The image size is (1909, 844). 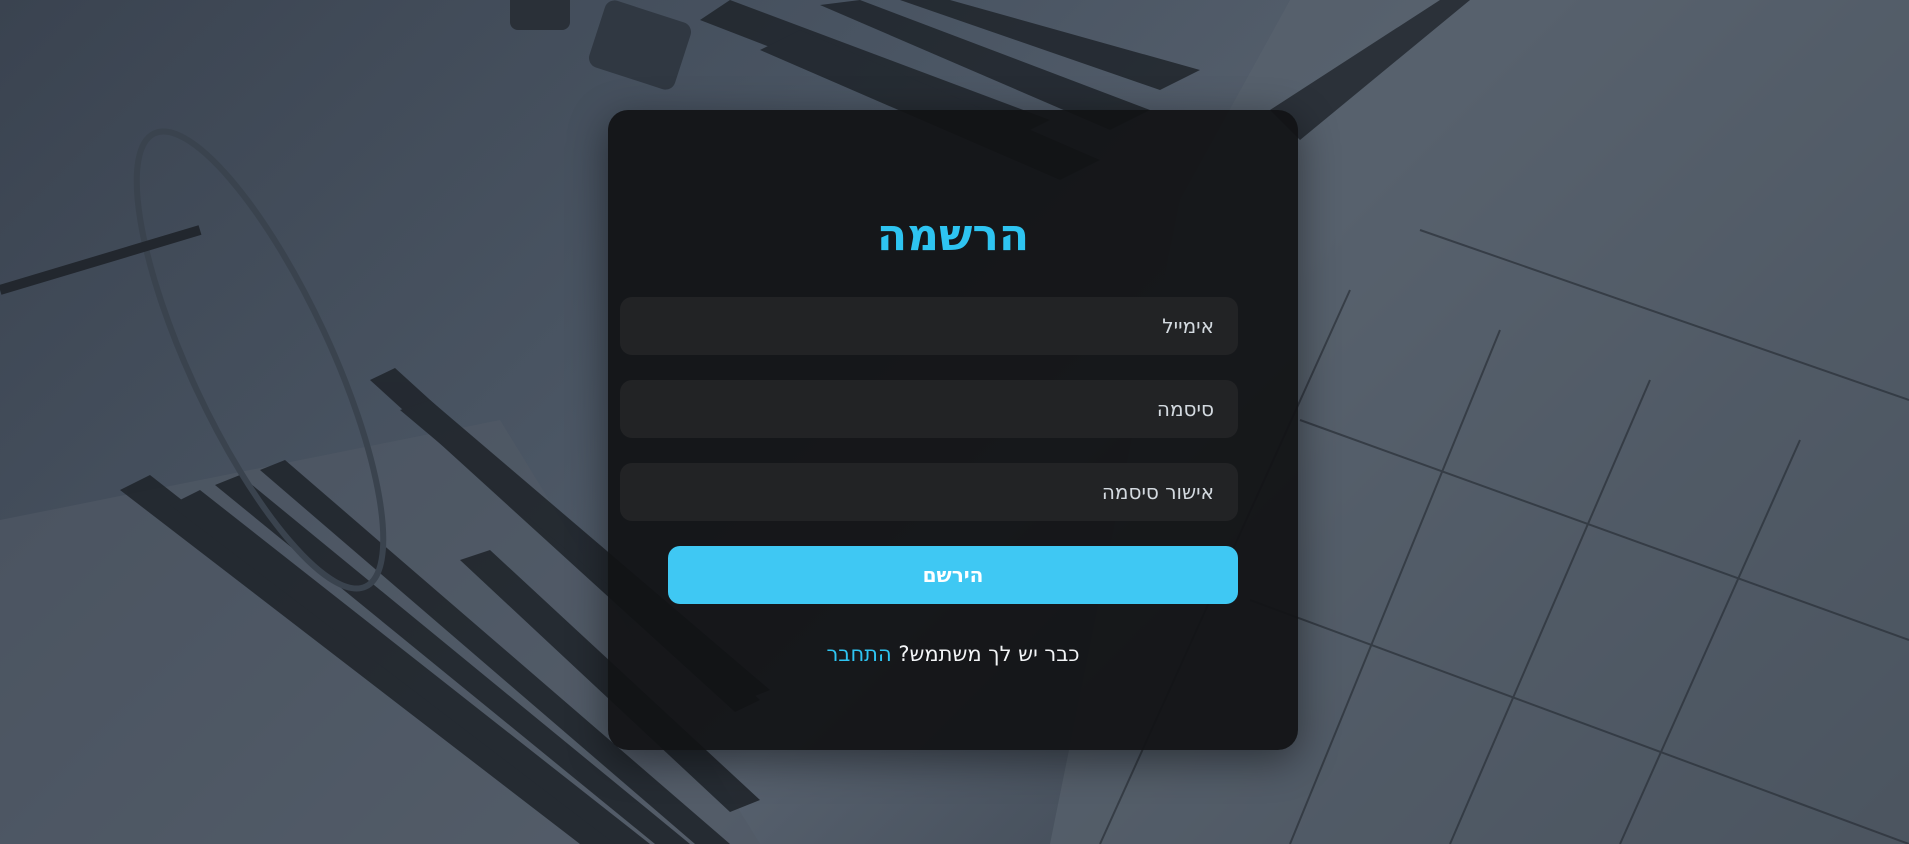 What do you see at coordinates (953, 235) in the screenshot?
I see `page-title: הרשמה` at bounding box center [953, 235].